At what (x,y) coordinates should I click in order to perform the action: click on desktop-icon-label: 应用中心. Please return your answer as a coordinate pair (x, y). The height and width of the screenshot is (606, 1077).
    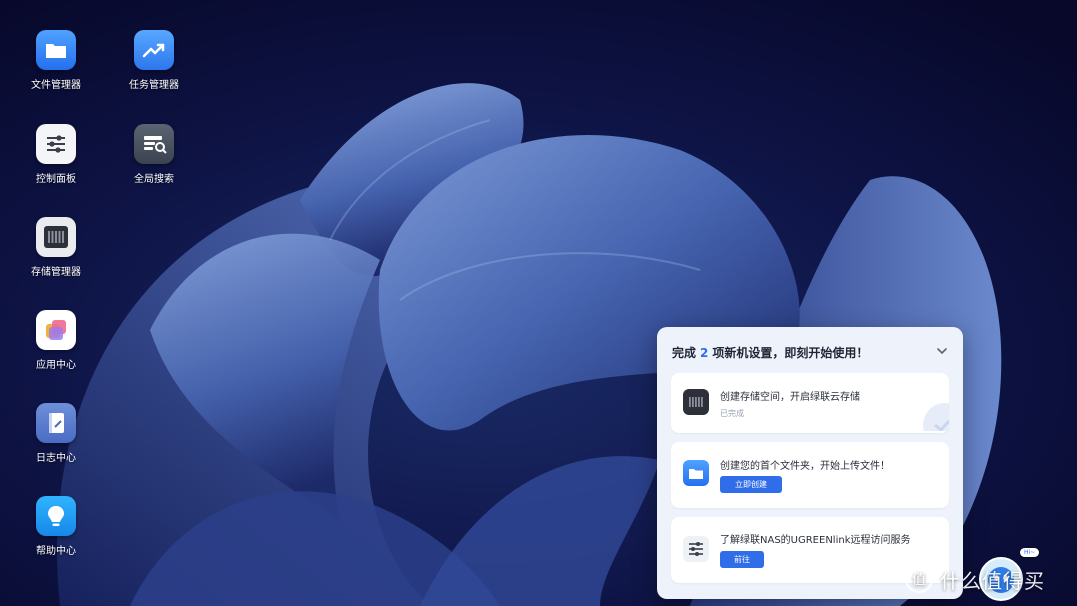
    Looking at the image, I should click on (56, 365).